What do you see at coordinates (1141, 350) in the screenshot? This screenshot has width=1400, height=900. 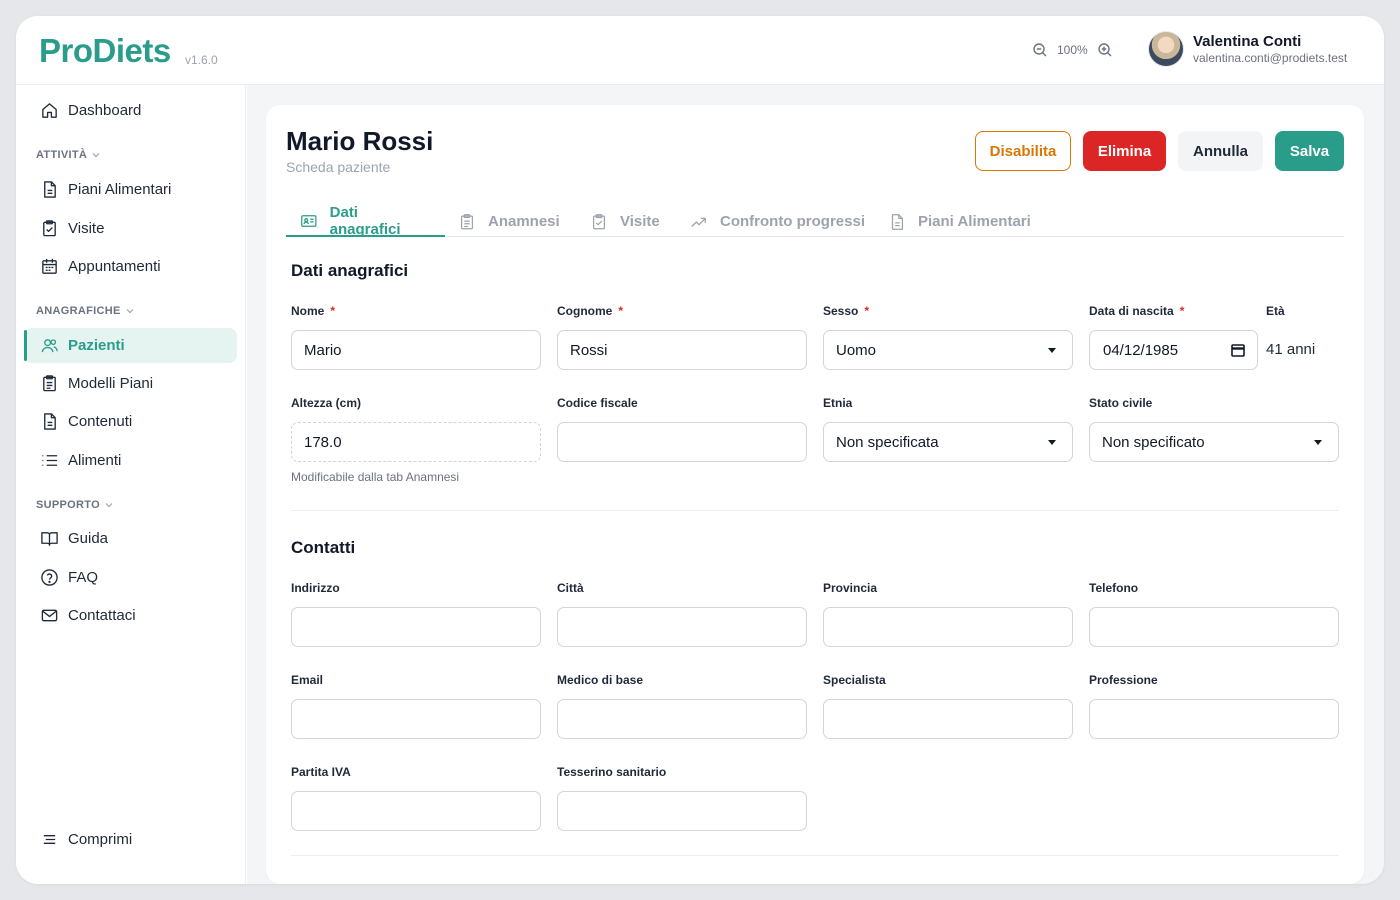 I see `field-value: 04/12/1985` at bounding box center [1141, 350].